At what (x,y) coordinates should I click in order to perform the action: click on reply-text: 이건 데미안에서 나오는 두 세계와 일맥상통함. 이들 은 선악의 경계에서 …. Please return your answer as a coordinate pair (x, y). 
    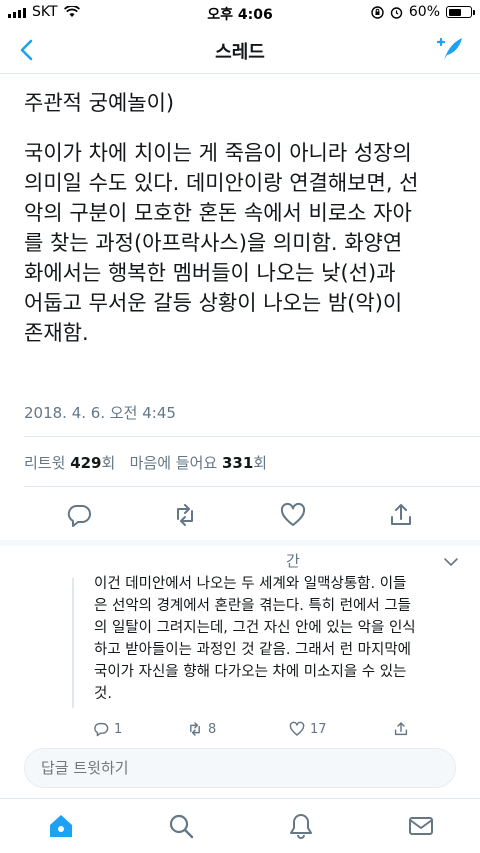
    Looking at the image, I should click on (255, 639).